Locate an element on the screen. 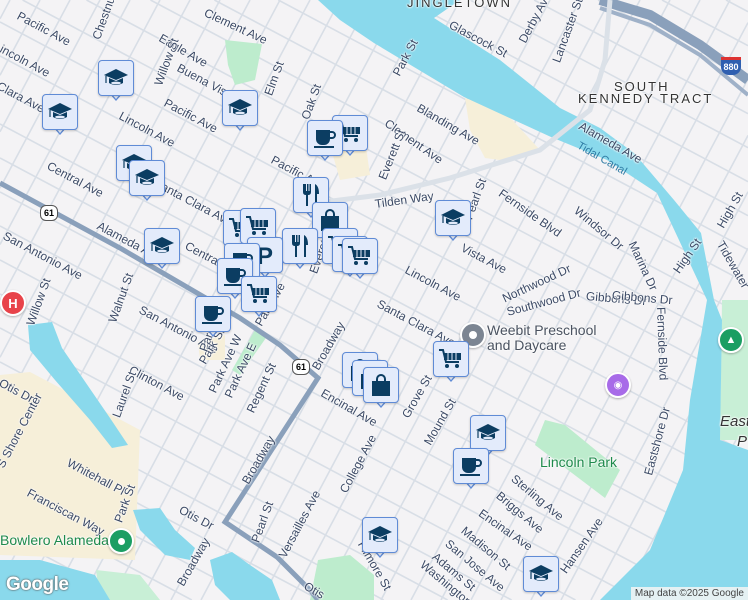 The image size is (748, 600). place-label: Lincoln Park is located at coordinates (578, 462).